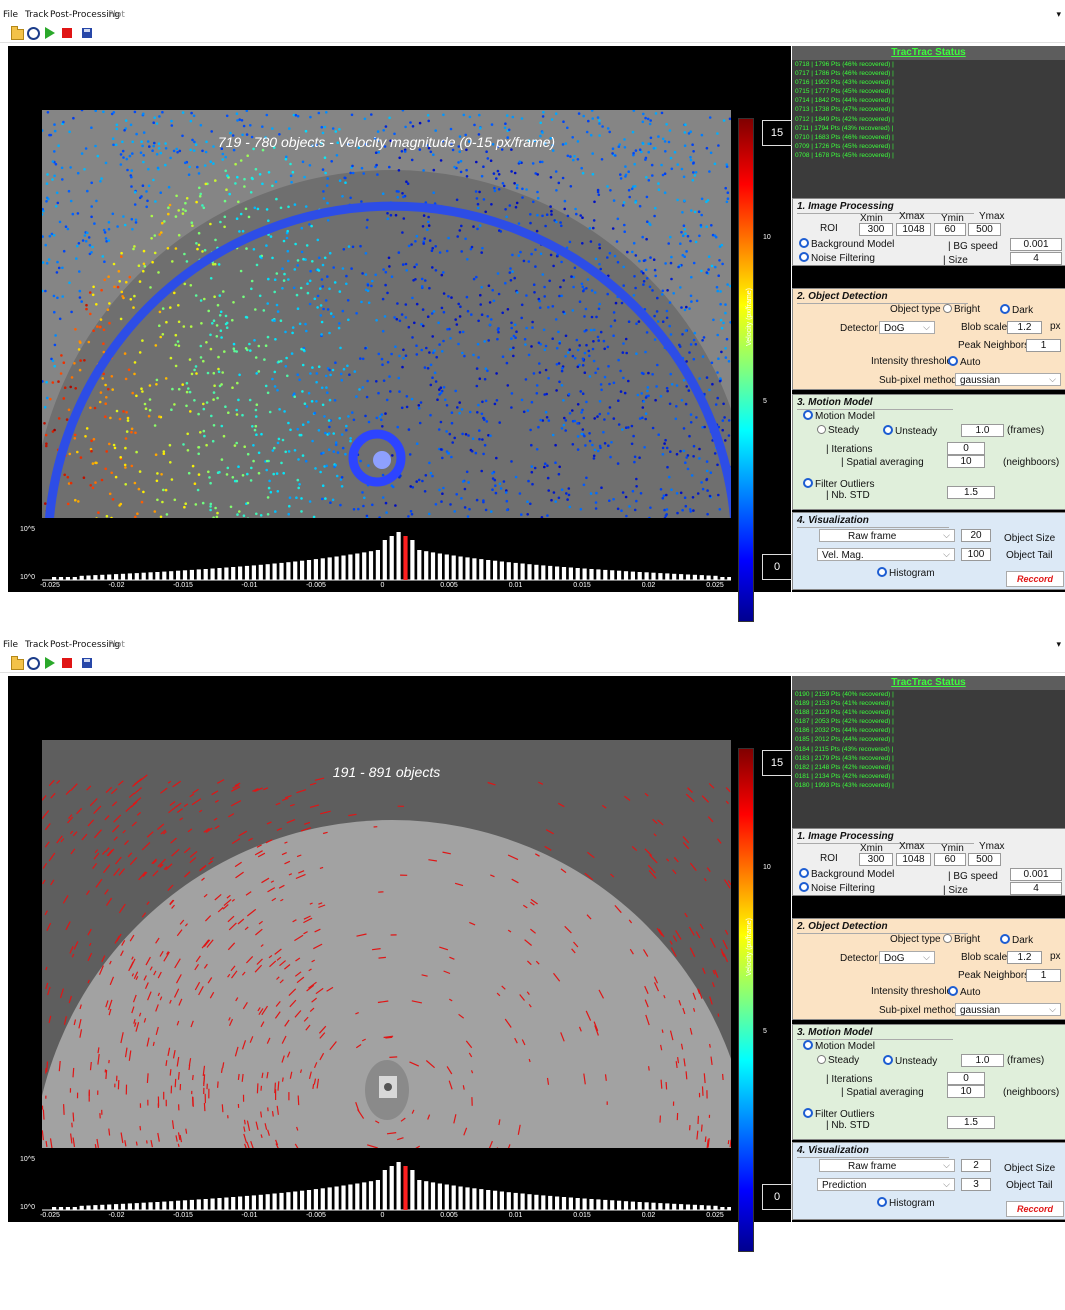  I want to click on object-size-label: Object Size, so click(1030, 1168).